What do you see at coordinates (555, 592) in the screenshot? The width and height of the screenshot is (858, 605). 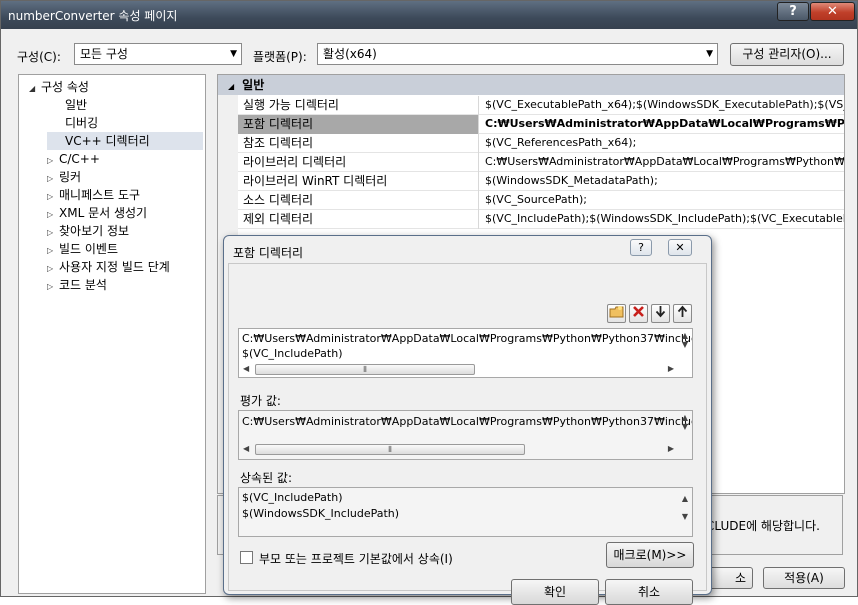 I see `ok-button: 확인` at bounding box center [555, 592].